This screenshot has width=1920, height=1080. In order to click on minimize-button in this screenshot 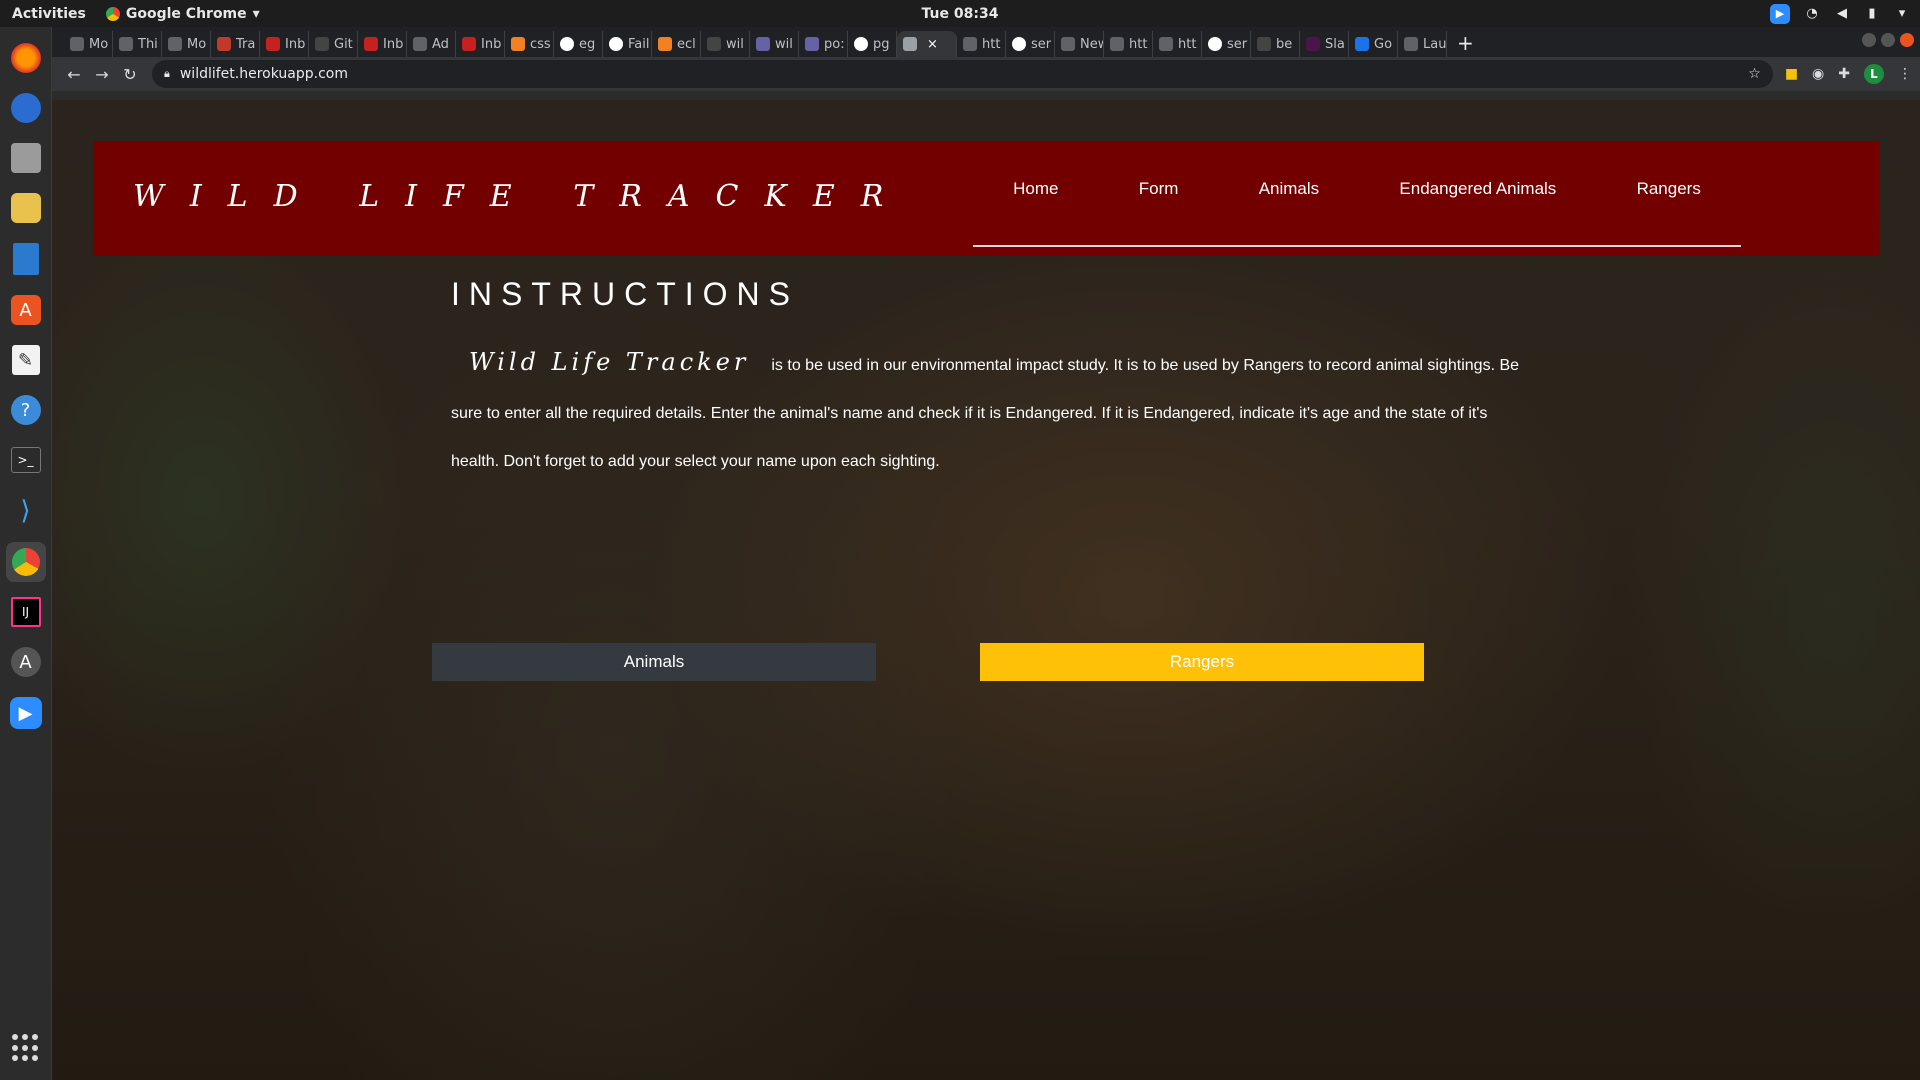, I will do `click(1869, 40)`.